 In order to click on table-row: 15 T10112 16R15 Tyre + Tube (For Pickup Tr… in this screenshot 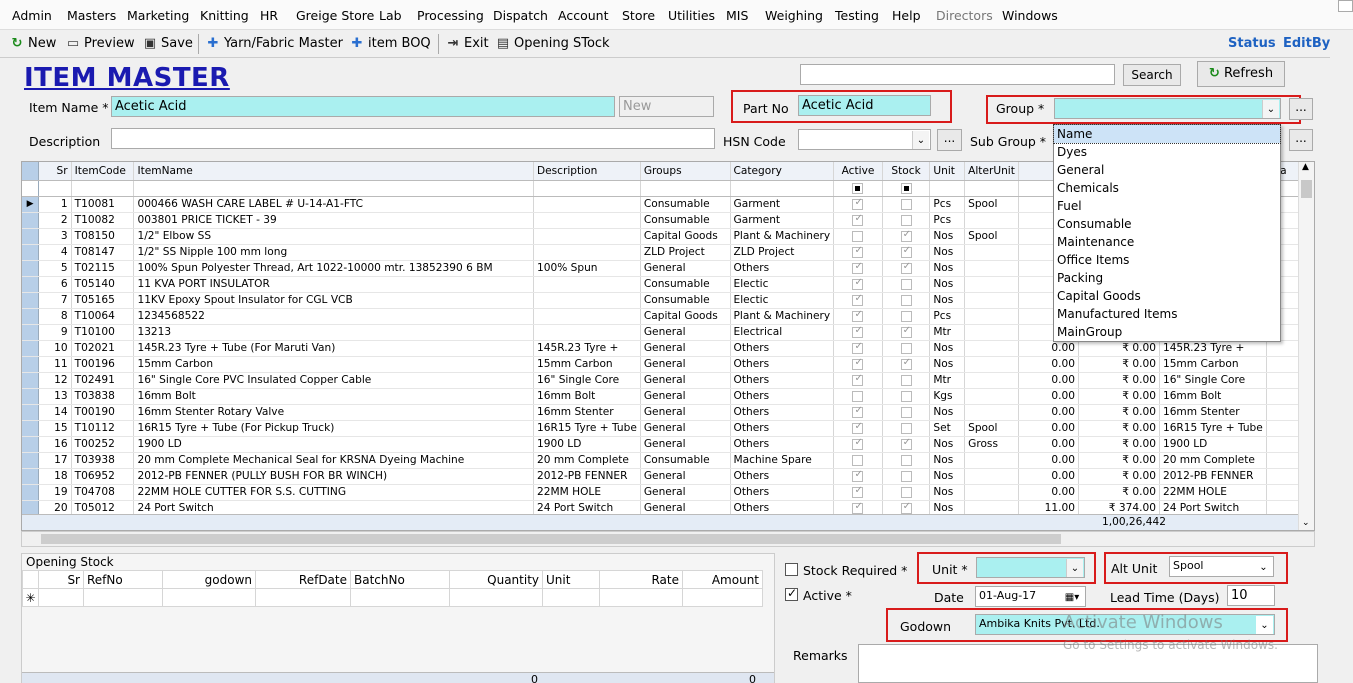, I will do `click(668, 428)`.